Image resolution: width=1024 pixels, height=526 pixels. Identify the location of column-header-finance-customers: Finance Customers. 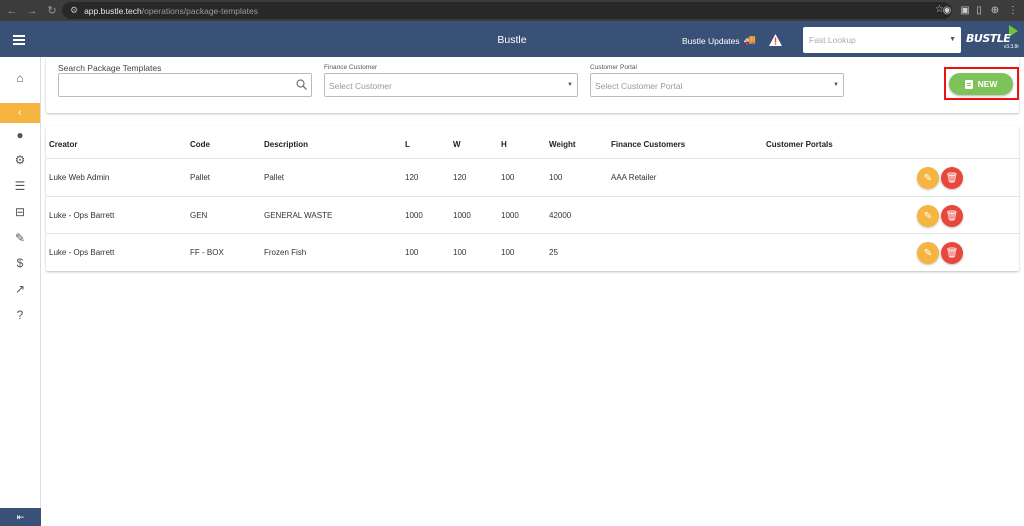
(648, 144).